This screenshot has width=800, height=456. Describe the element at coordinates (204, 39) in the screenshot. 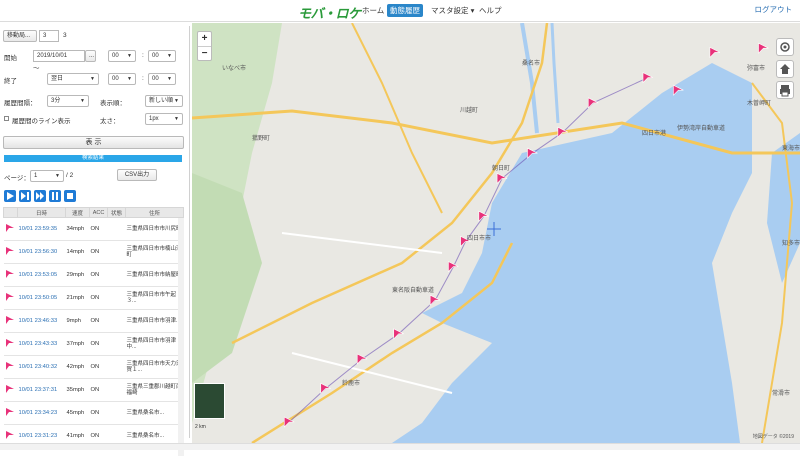

I see `zoom-in-button: +` at that location.